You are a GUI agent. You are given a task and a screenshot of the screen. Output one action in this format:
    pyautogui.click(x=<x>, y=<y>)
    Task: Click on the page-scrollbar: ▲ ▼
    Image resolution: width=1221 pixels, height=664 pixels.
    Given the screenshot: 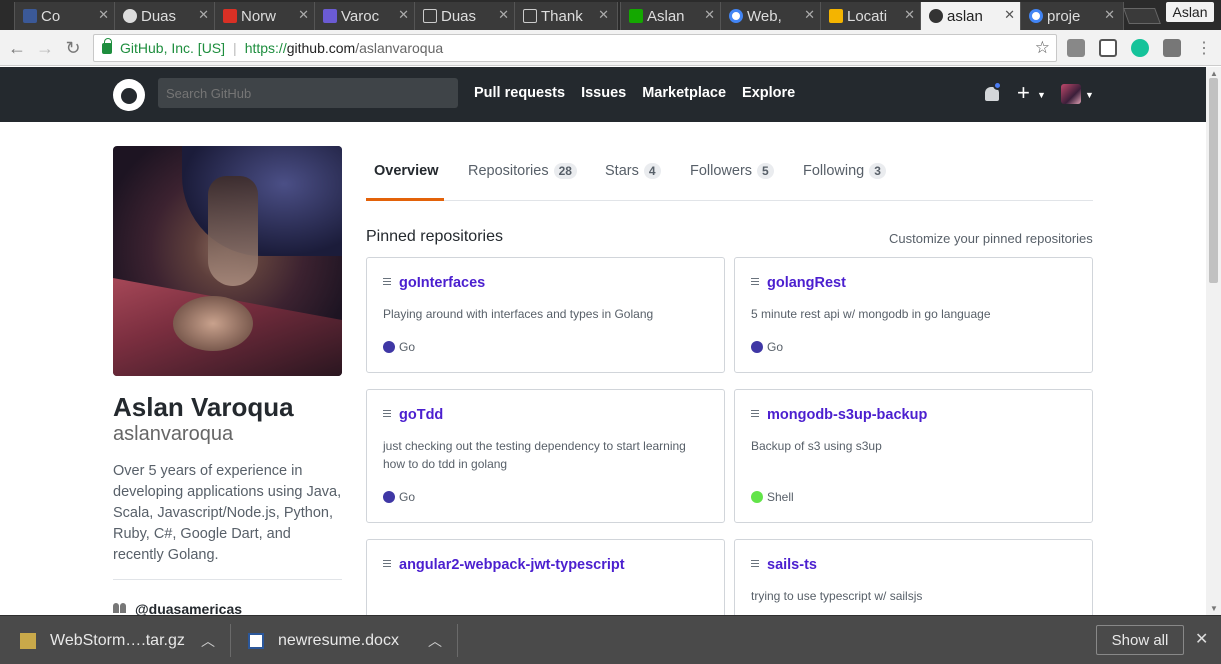 What is the action you would take?
    pyautogui.click(x=1213, y=341)
    